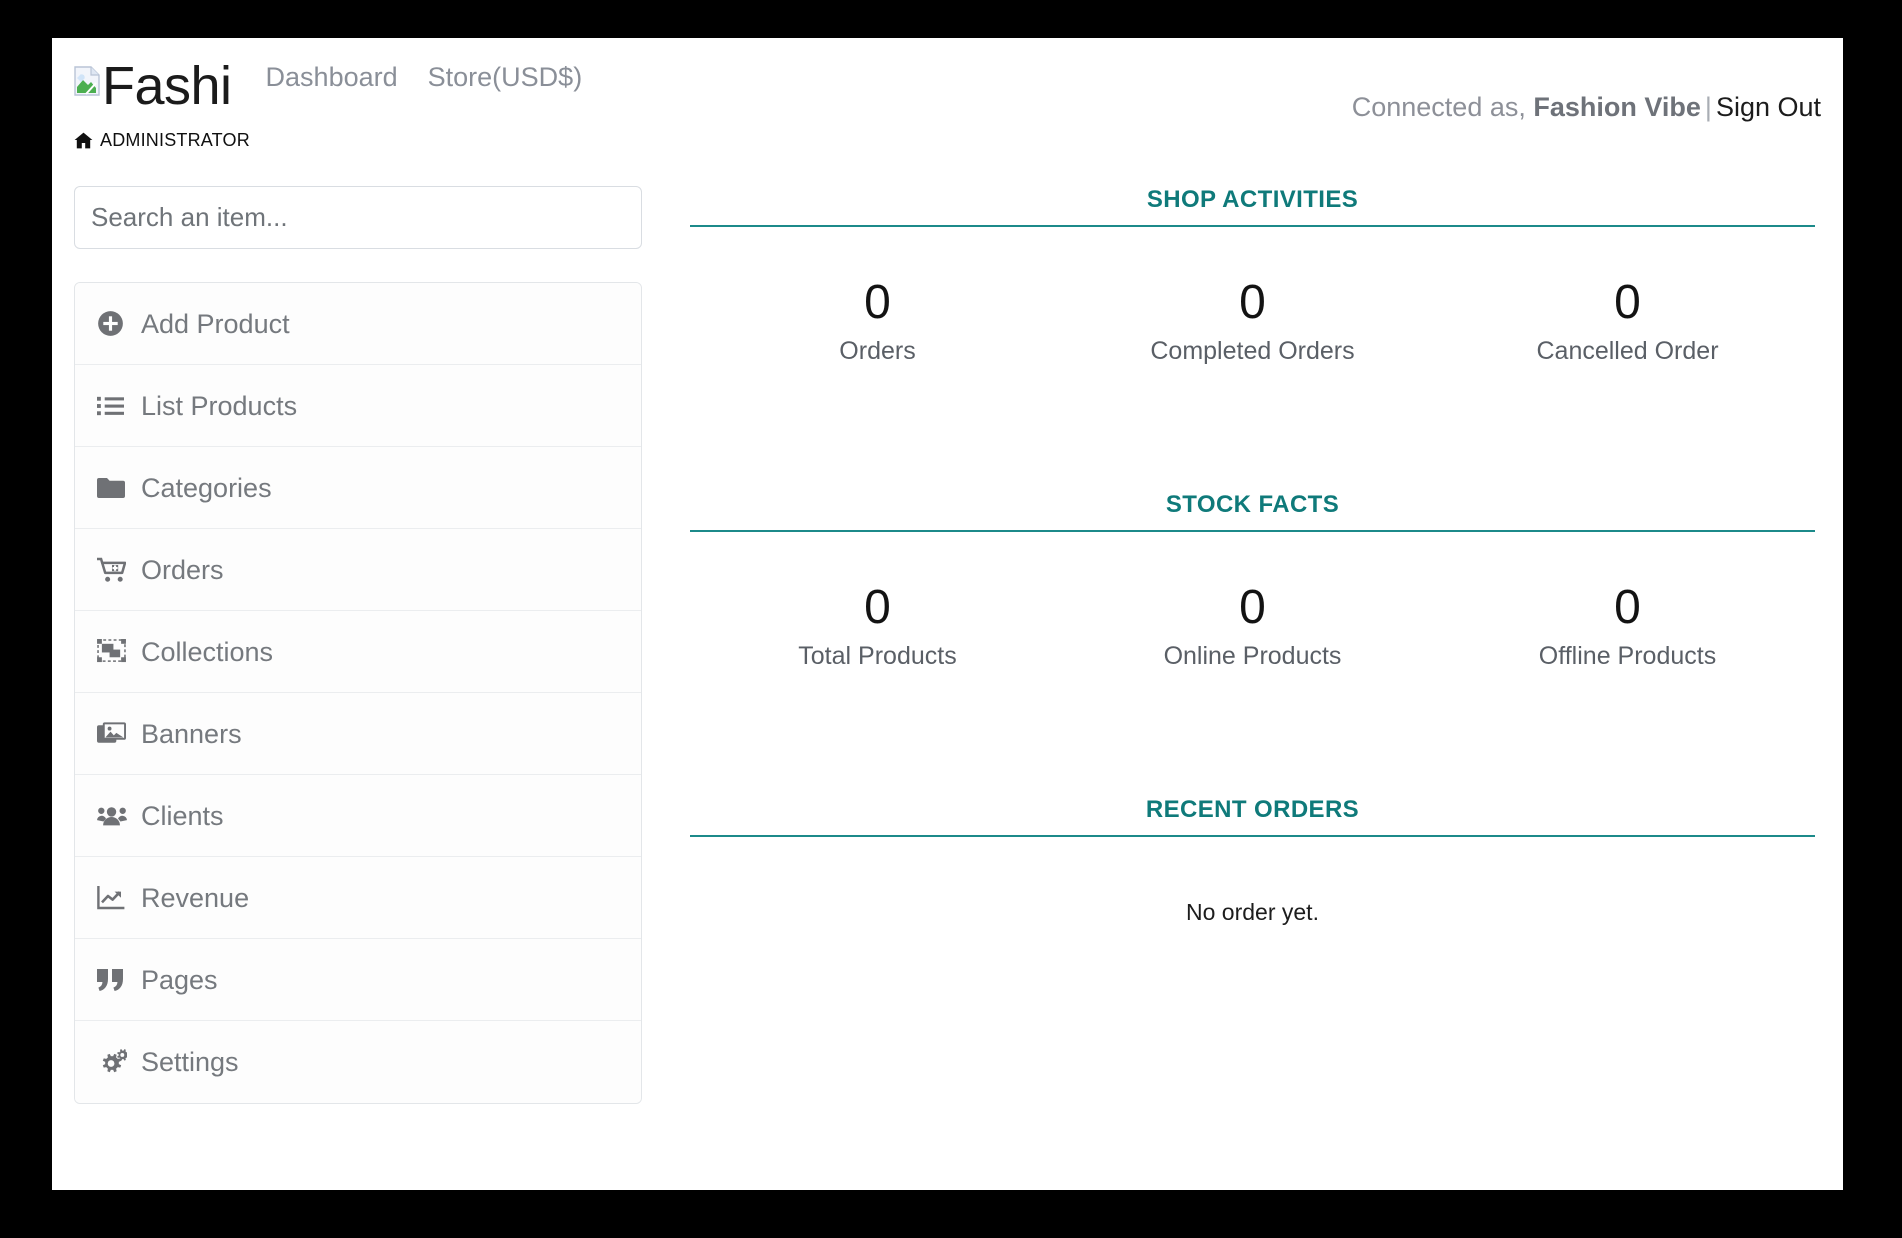  What do you see at coordinates (119, 897) in the screenshot?
I see `chart-line-icon` at bounding box center [119, 897].